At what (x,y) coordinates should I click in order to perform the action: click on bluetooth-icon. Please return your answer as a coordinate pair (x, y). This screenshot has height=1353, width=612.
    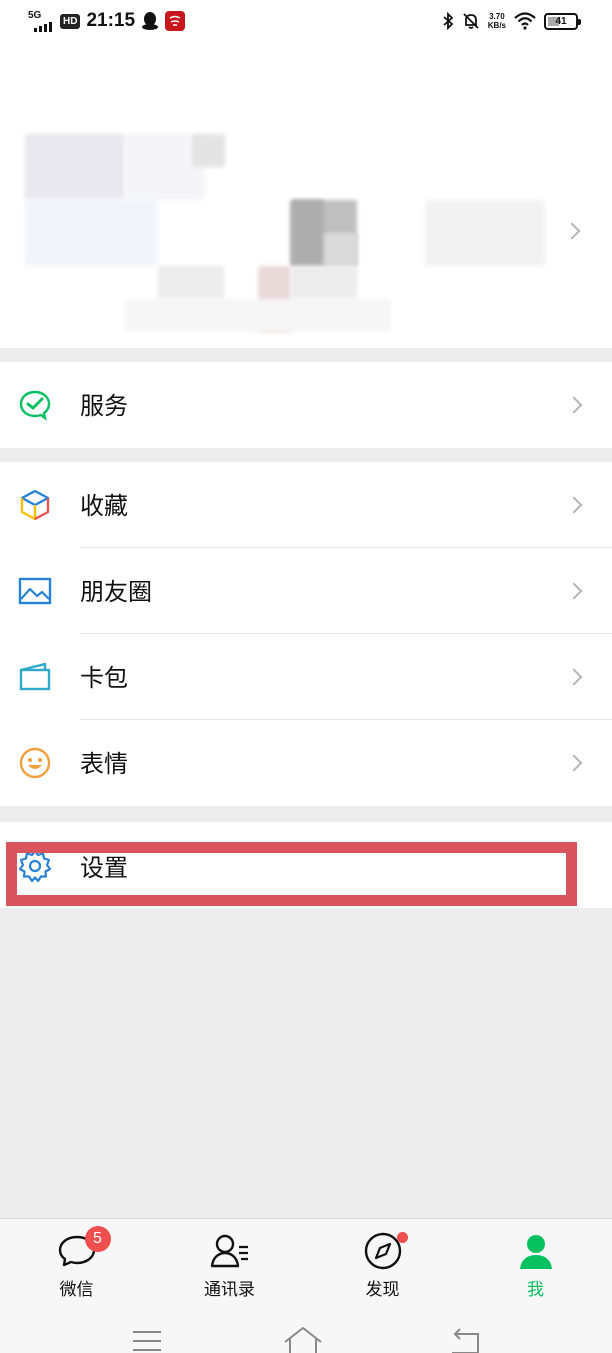
    Looking at the image, I should click on (448, 21).